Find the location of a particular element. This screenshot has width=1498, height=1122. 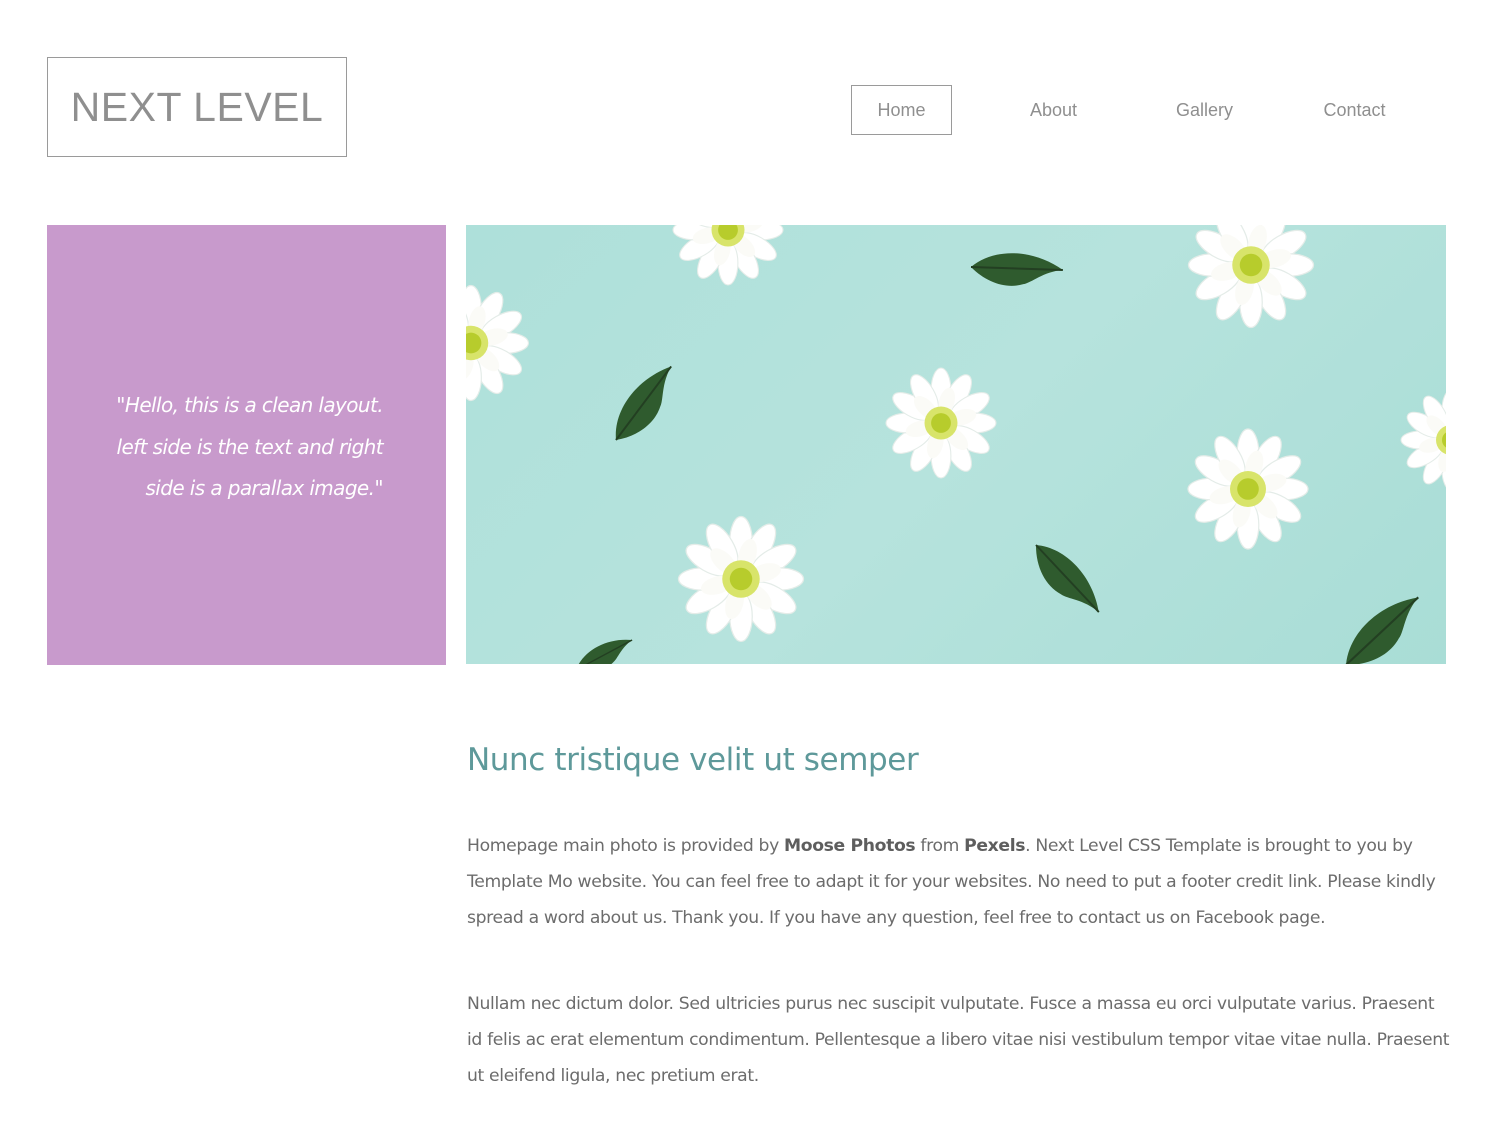

text-segment: from is located at coordinates (940, 846).